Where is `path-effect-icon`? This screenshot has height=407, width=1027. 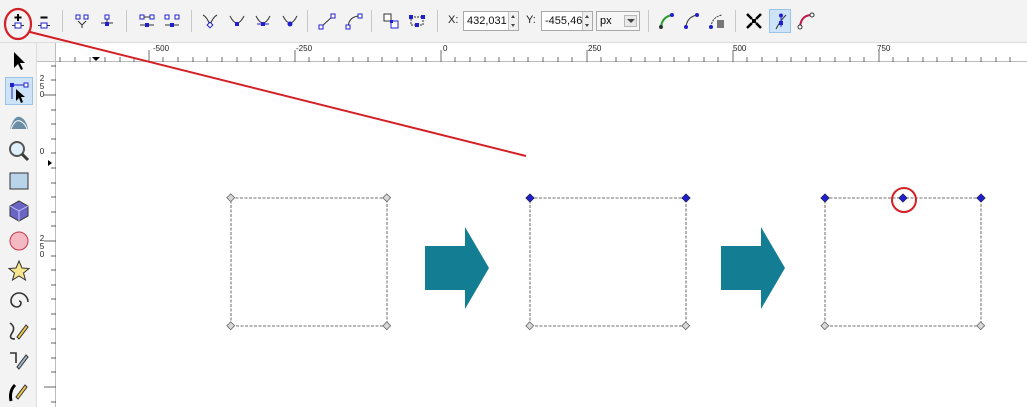
path-effect-icon is located at coordinates (666, 21).